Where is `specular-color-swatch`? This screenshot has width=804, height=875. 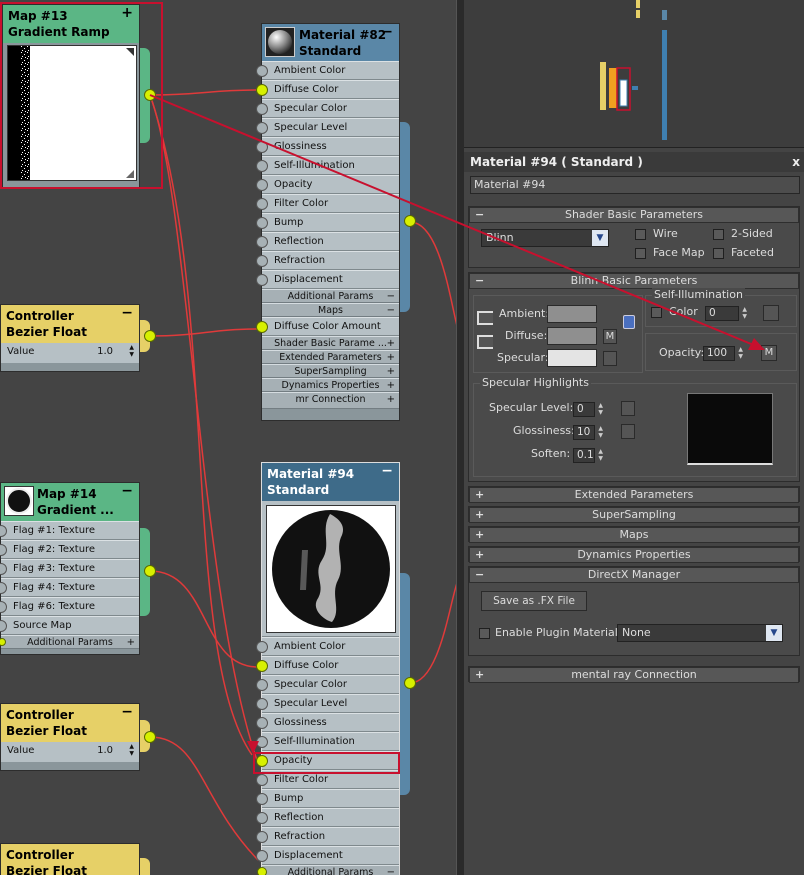 specular-color-swatch is located at coordinates (572, 358).